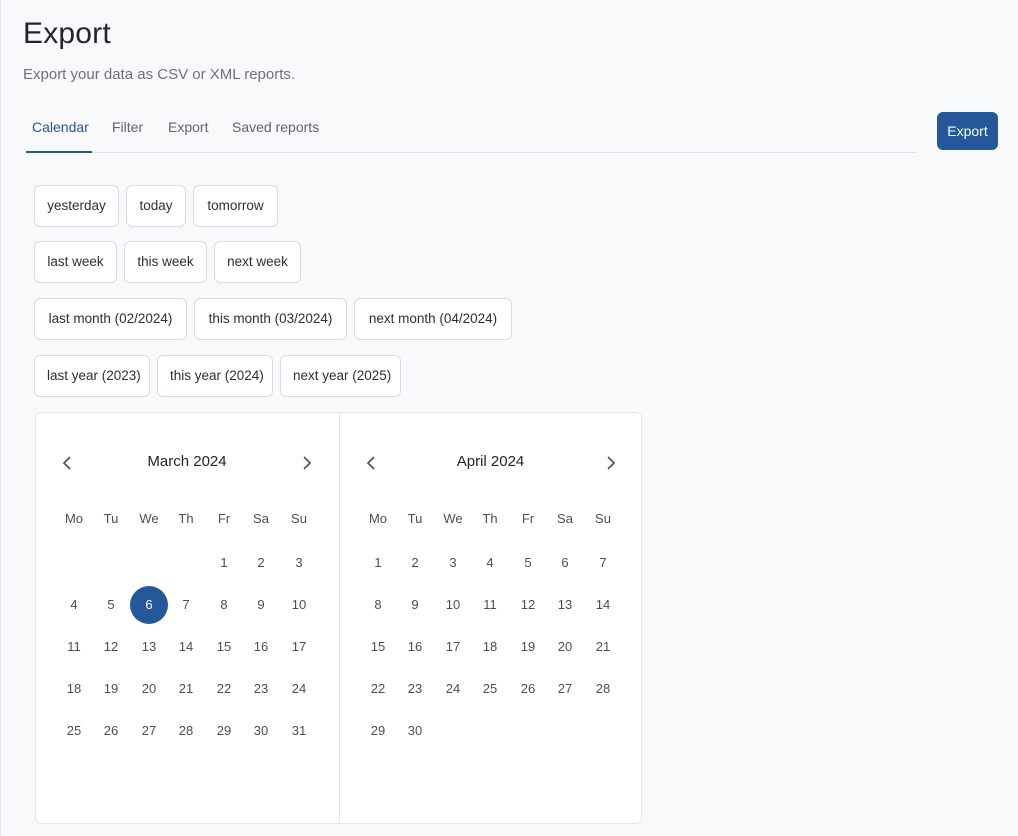 This screenshot has height=836, width=1018. What do you see at coordinates (165, 262) in the screenshot?
I see `range-this-week-button: this week` at bounding box center [165, 262].